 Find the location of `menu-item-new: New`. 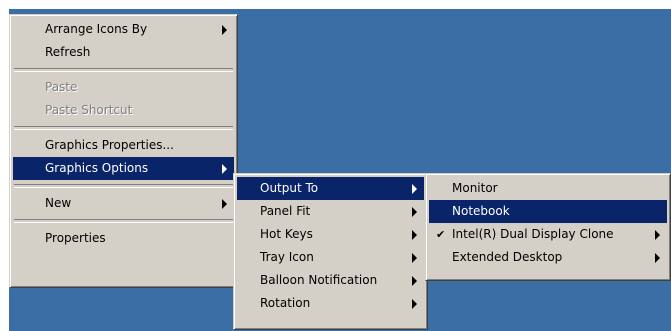

menu-item-new: New is located at coordinates (123, 203).